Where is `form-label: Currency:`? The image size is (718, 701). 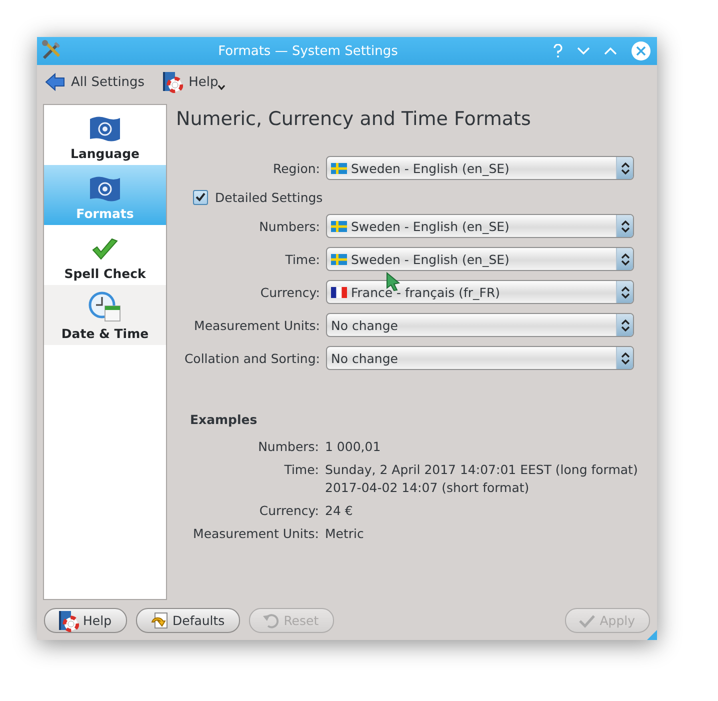
form-label: Currency: is located at coordinates (289, 292).